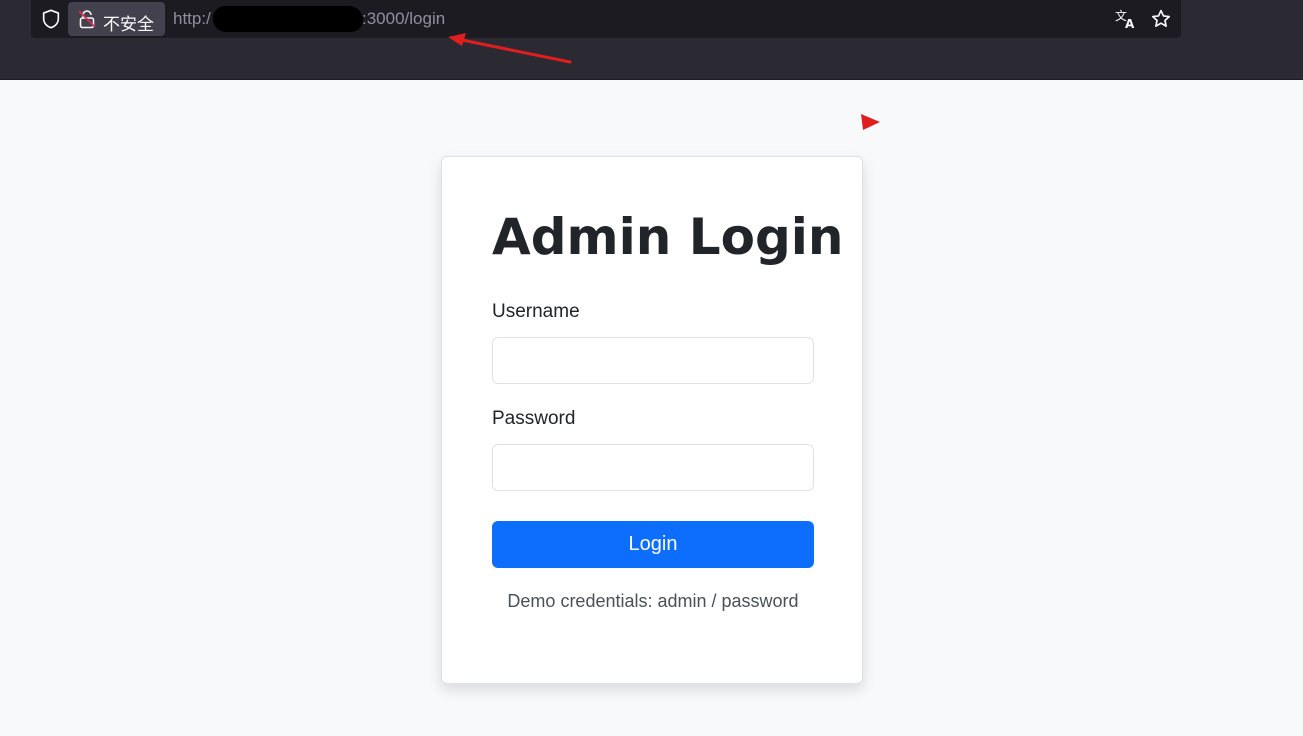  I want to click on insecure-lock-icon, so click(87, 19).